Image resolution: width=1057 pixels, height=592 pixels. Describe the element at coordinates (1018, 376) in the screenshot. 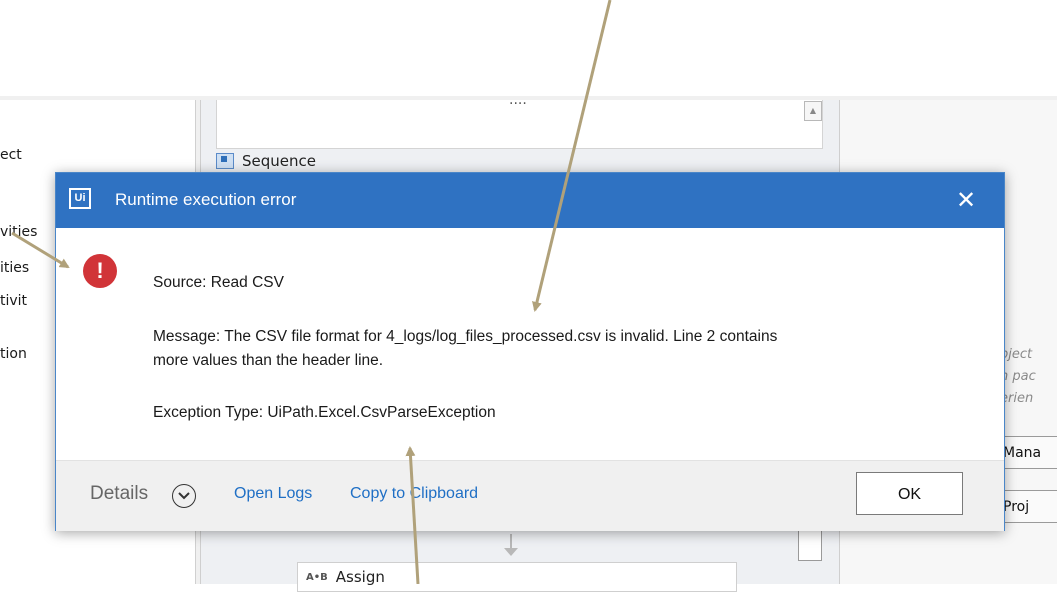

I see `right-panel-text: n pac` at that location.